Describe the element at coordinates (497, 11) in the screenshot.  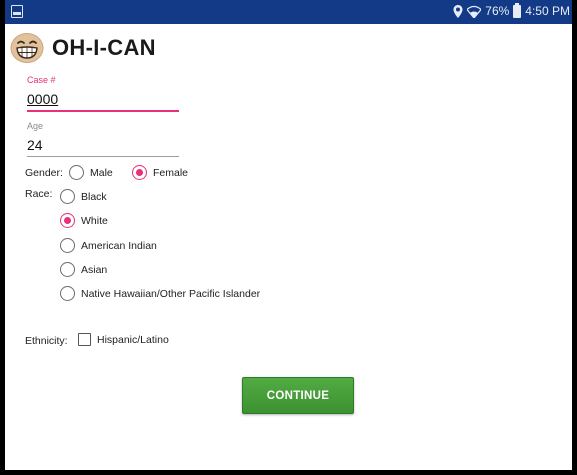
I see `battery-percent: 76%` at that location.